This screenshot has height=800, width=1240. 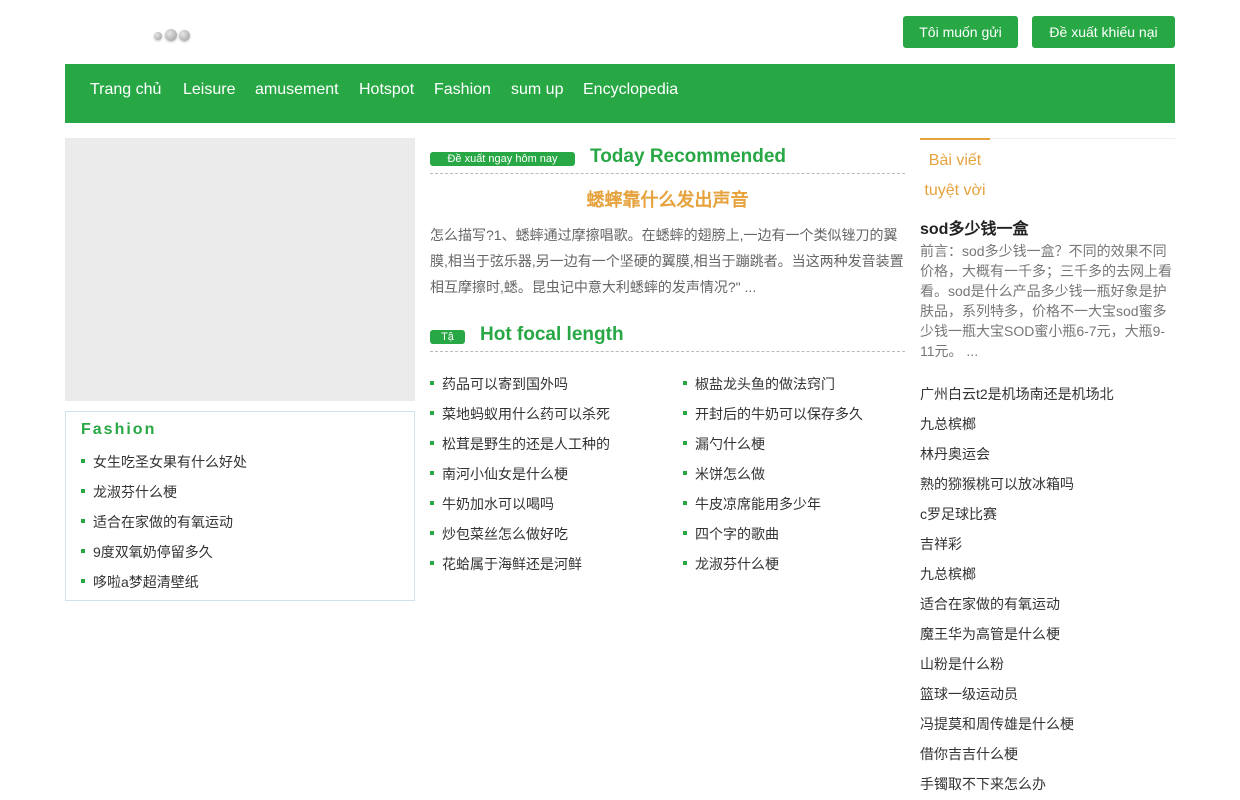 What do you see at coordinates (974, 227) in the screenshot?
I see `featured-title: sod多少钱一盒` at bounding box center [974, 227].